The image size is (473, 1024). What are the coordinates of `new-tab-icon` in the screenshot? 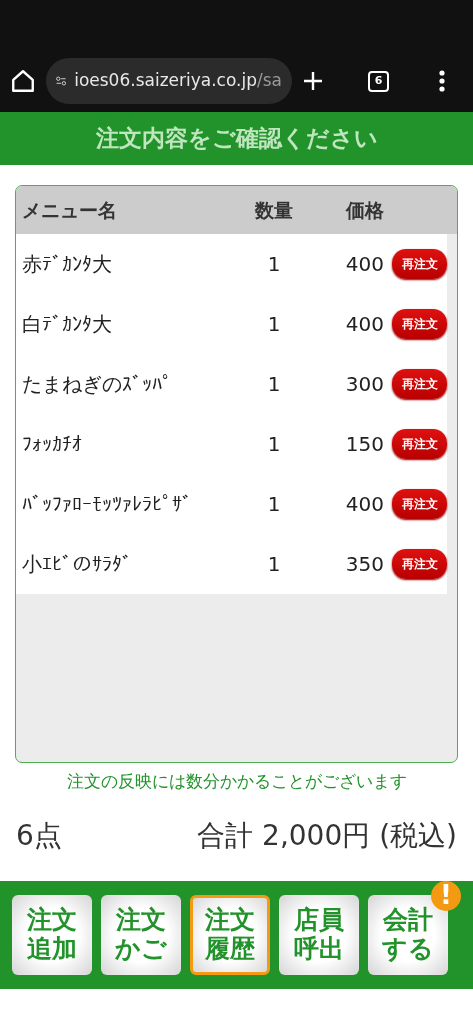 It's located at (313, 81).